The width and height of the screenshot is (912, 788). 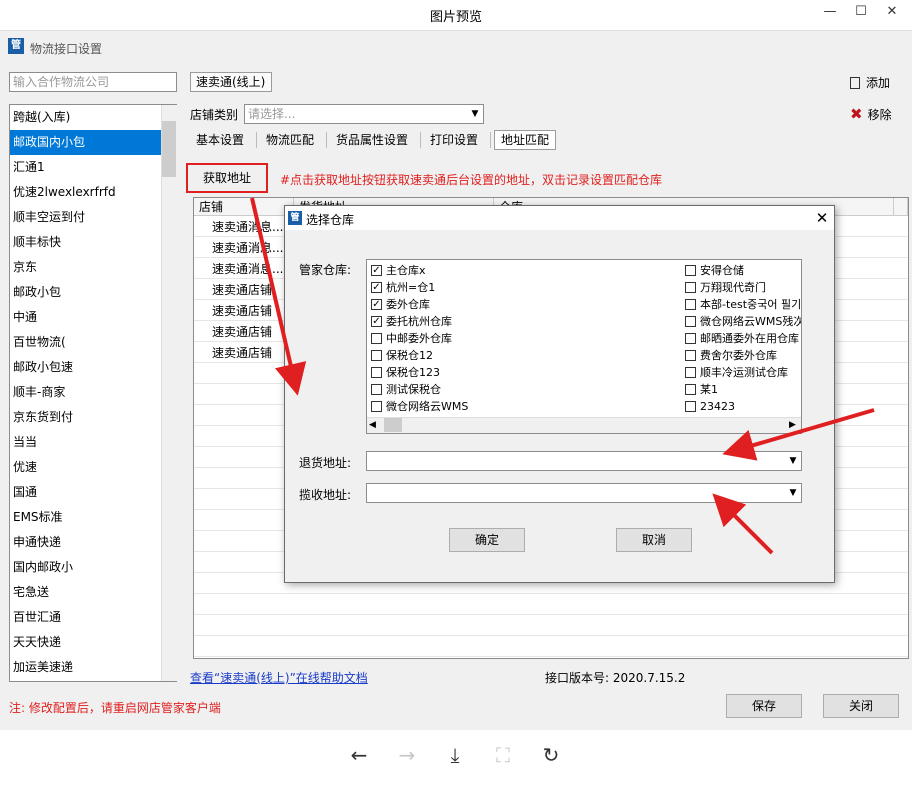 I want to click on warehouse-checkbox-item: 微仓网络云WMS残次, so click(x=743, y=321).